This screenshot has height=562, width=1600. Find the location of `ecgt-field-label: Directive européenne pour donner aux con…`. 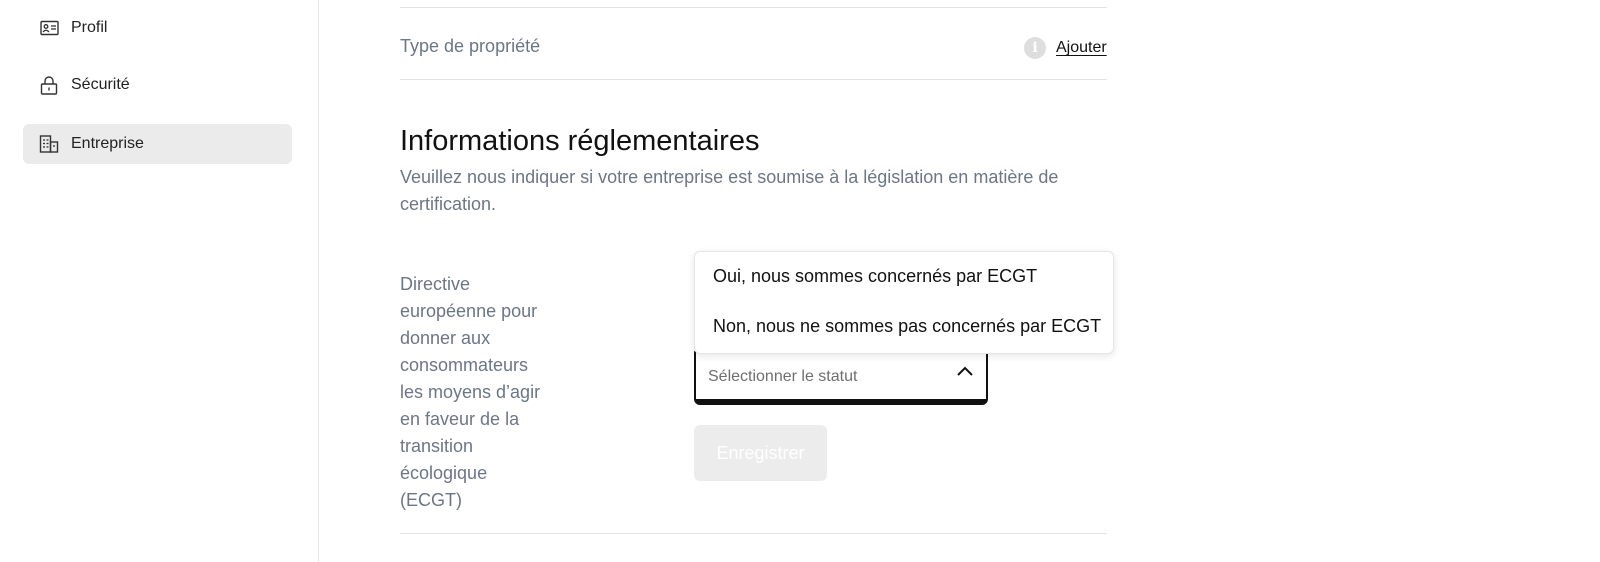

ecgt-field-label: Directive européenne pour donner aux con… is located at coordinates (470, 392).